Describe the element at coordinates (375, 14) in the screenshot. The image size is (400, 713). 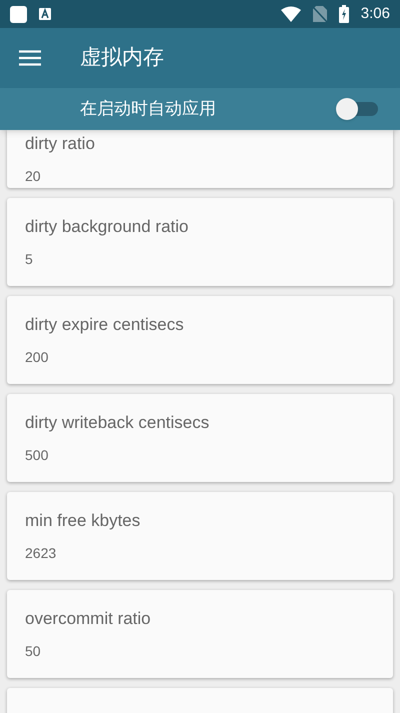
I see `clock: 3:06` at that location.